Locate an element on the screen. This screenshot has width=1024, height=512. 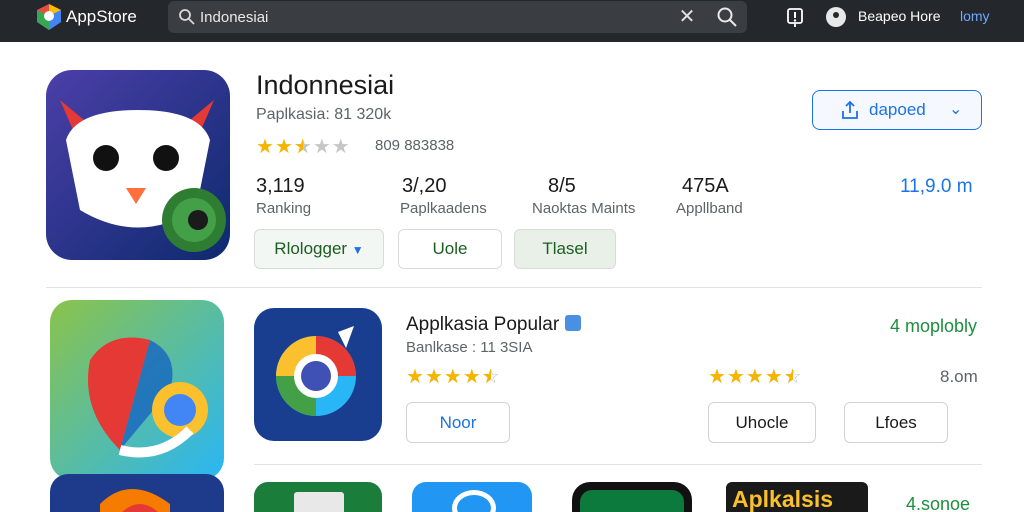
popular-app-title: Applkasia Popular is located at coordinates (483, 324).